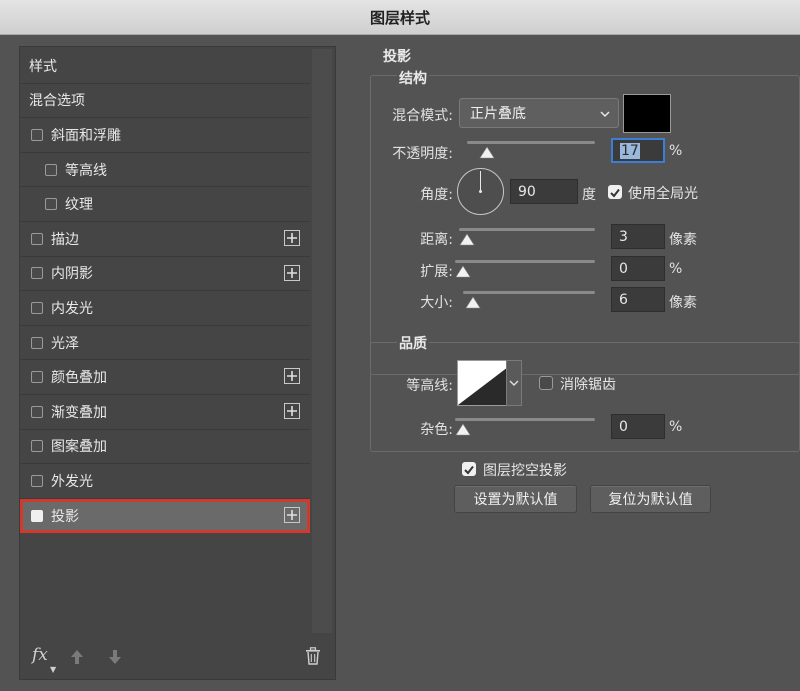 Image resolution: width=800 pixels, height=691 pixels. I want to click on spread-value: 0, so click(623, 268).